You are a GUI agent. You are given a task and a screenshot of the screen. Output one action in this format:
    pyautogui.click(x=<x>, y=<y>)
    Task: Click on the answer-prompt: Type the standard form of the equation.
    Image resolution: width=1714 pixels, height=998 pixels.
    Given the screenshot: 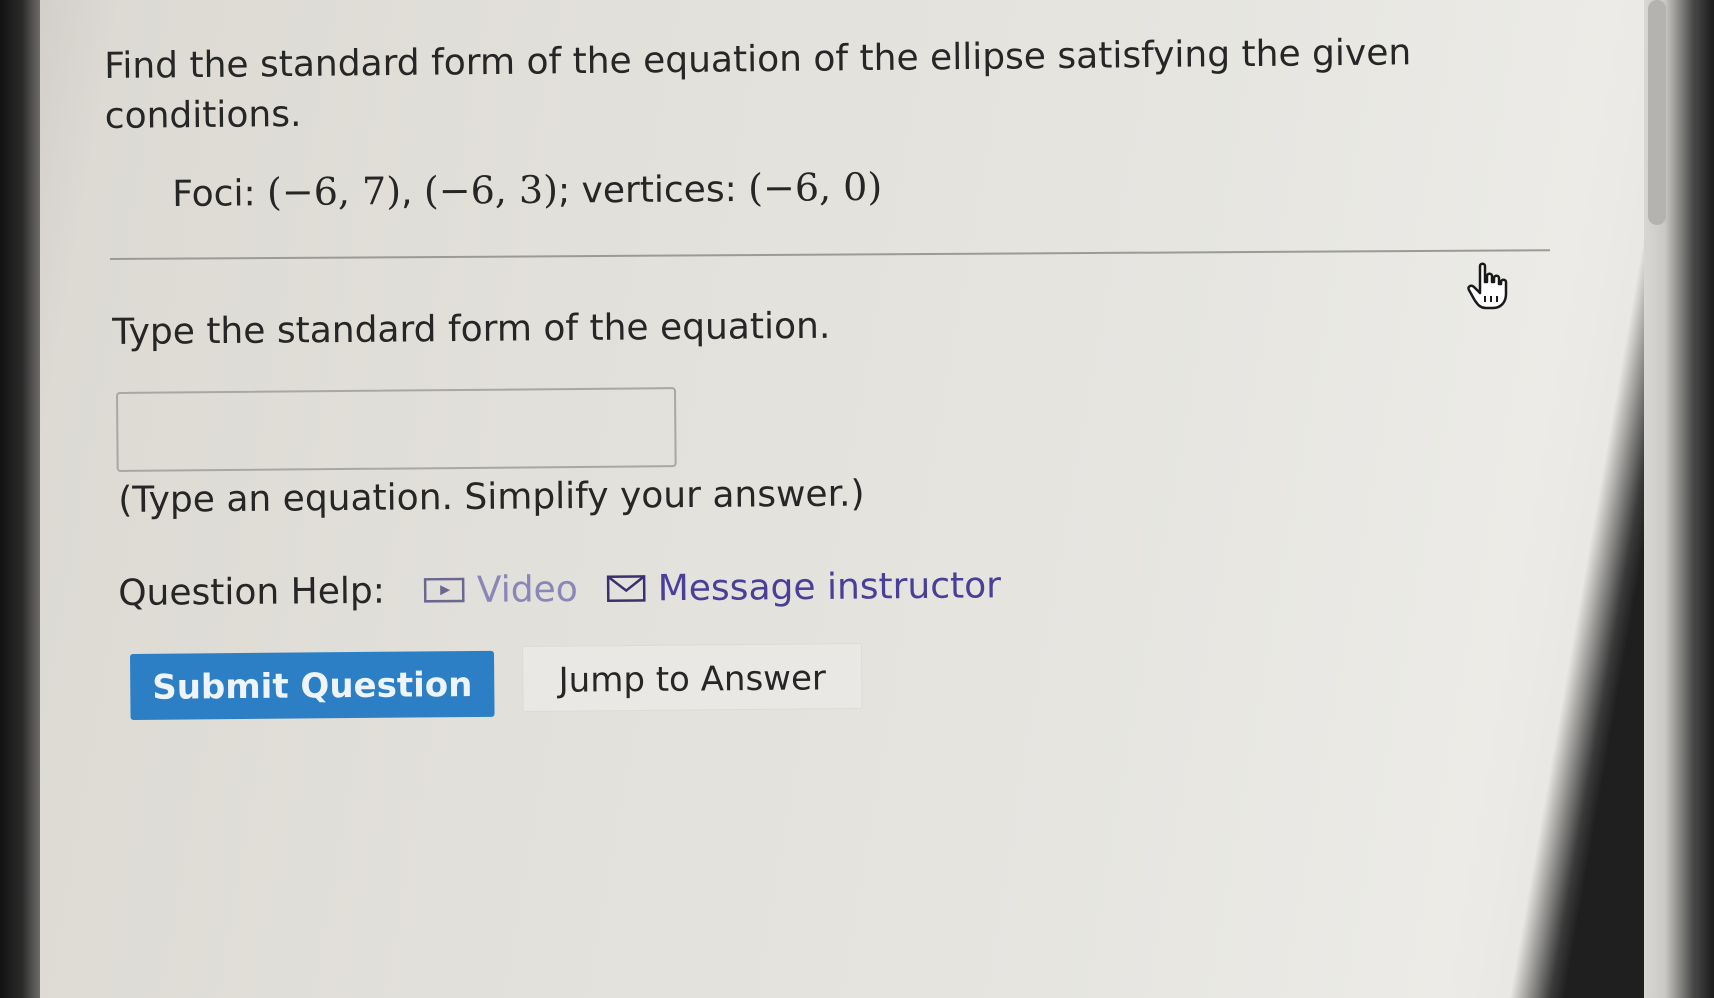 What is the action you would take?
    pyautogui.click(x=471, y=329)
    